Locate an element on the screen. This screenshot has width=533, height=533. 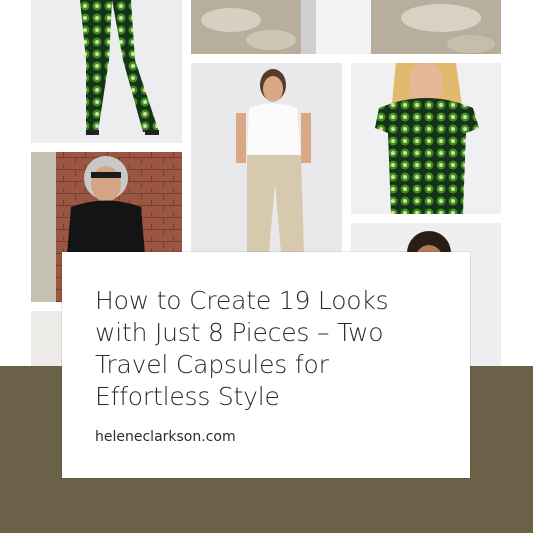
green-print-pants-photo is located at coordinates (106, 71).